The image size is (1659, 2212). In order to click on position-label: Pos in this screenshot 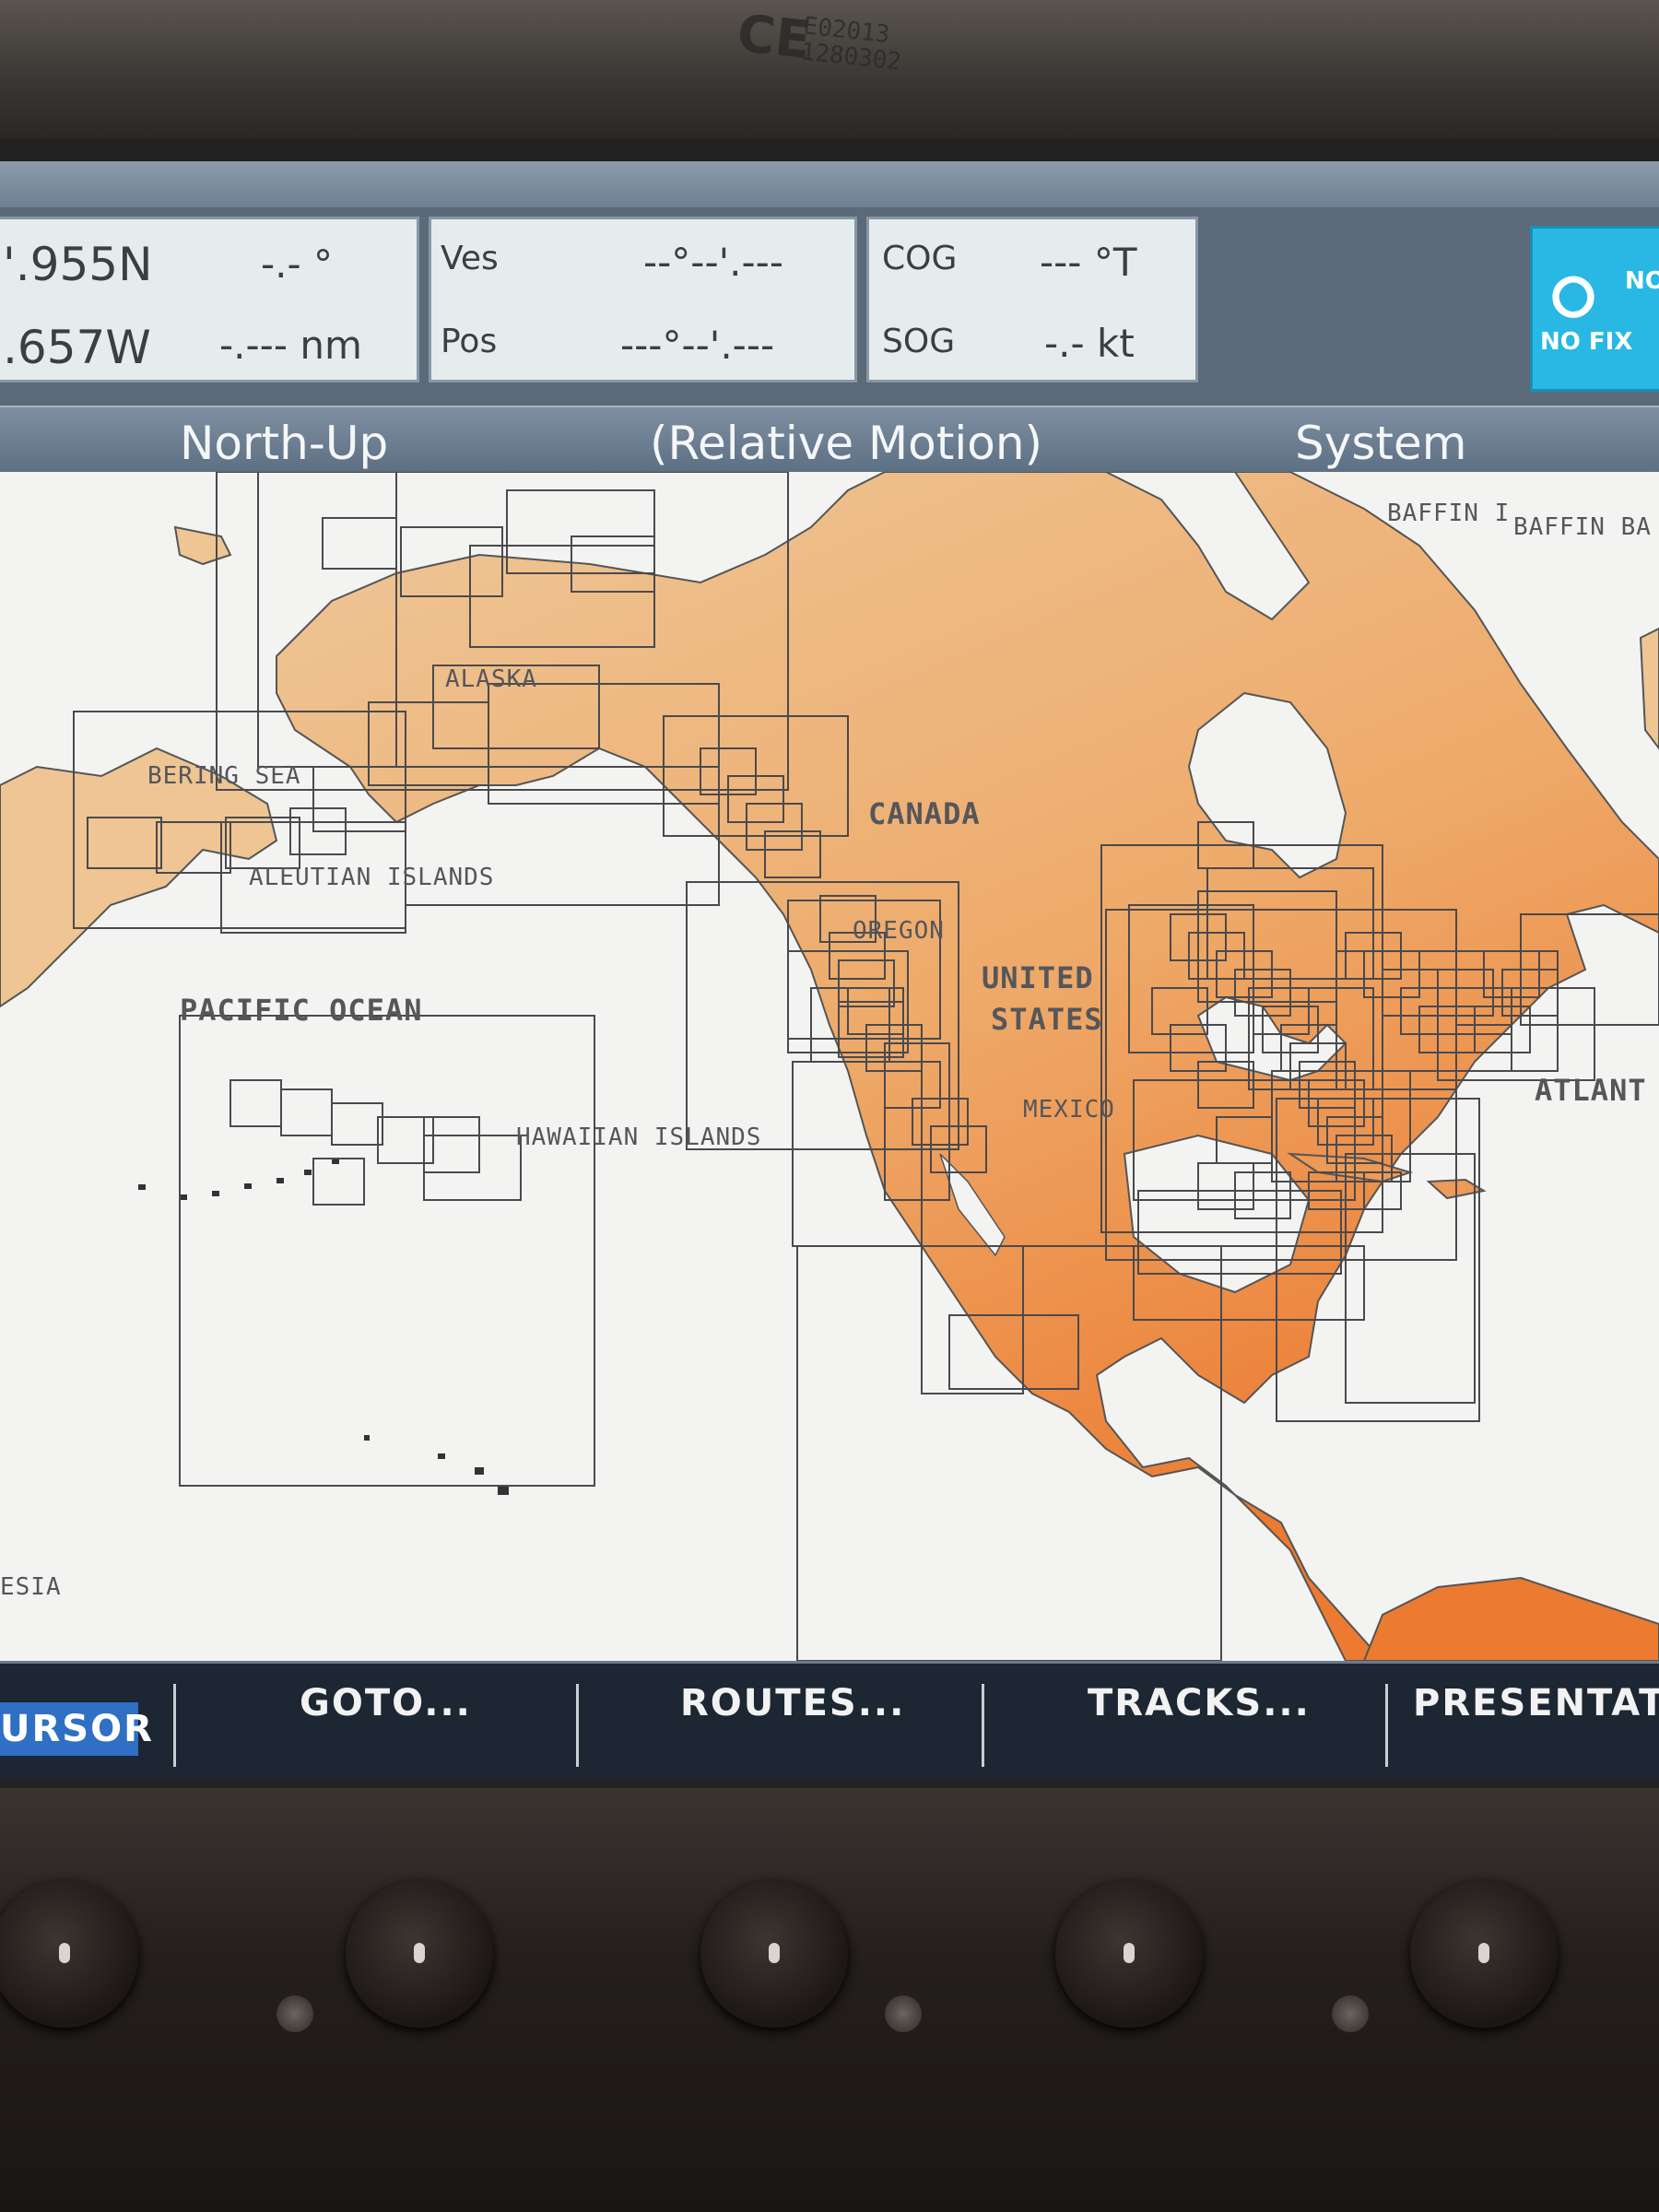, I will do `click(469, 341)`.